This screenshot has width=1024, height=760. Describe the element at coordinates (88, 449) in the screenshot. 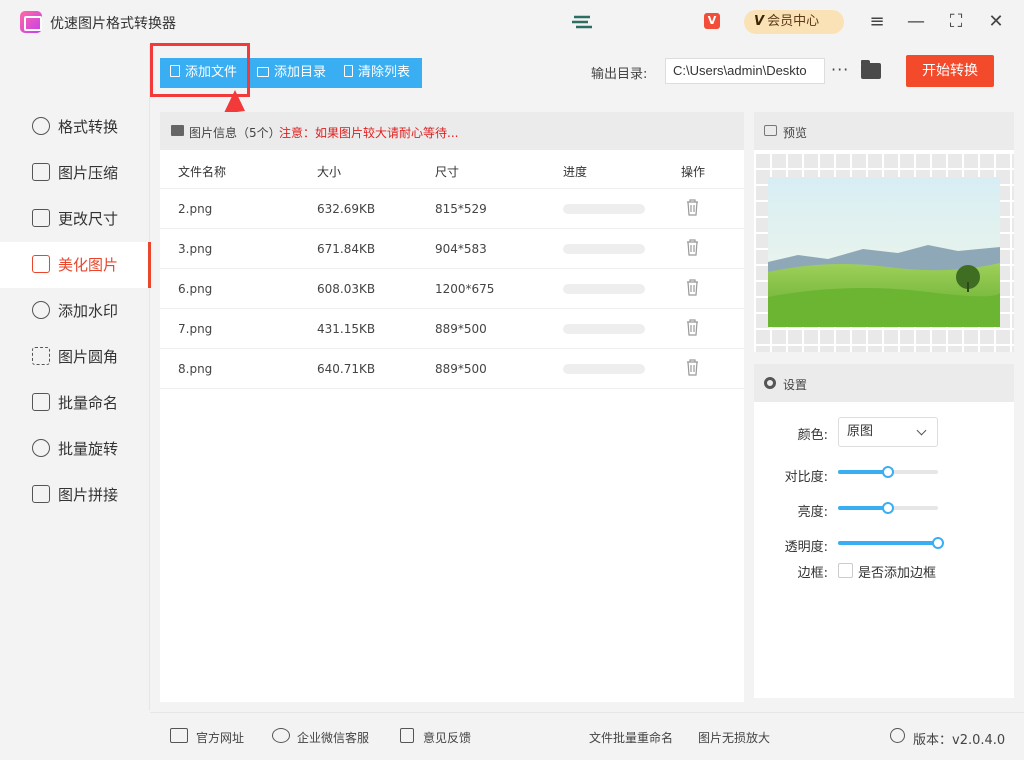

I see `sidebar-item-label: 批量旋转` at that location.